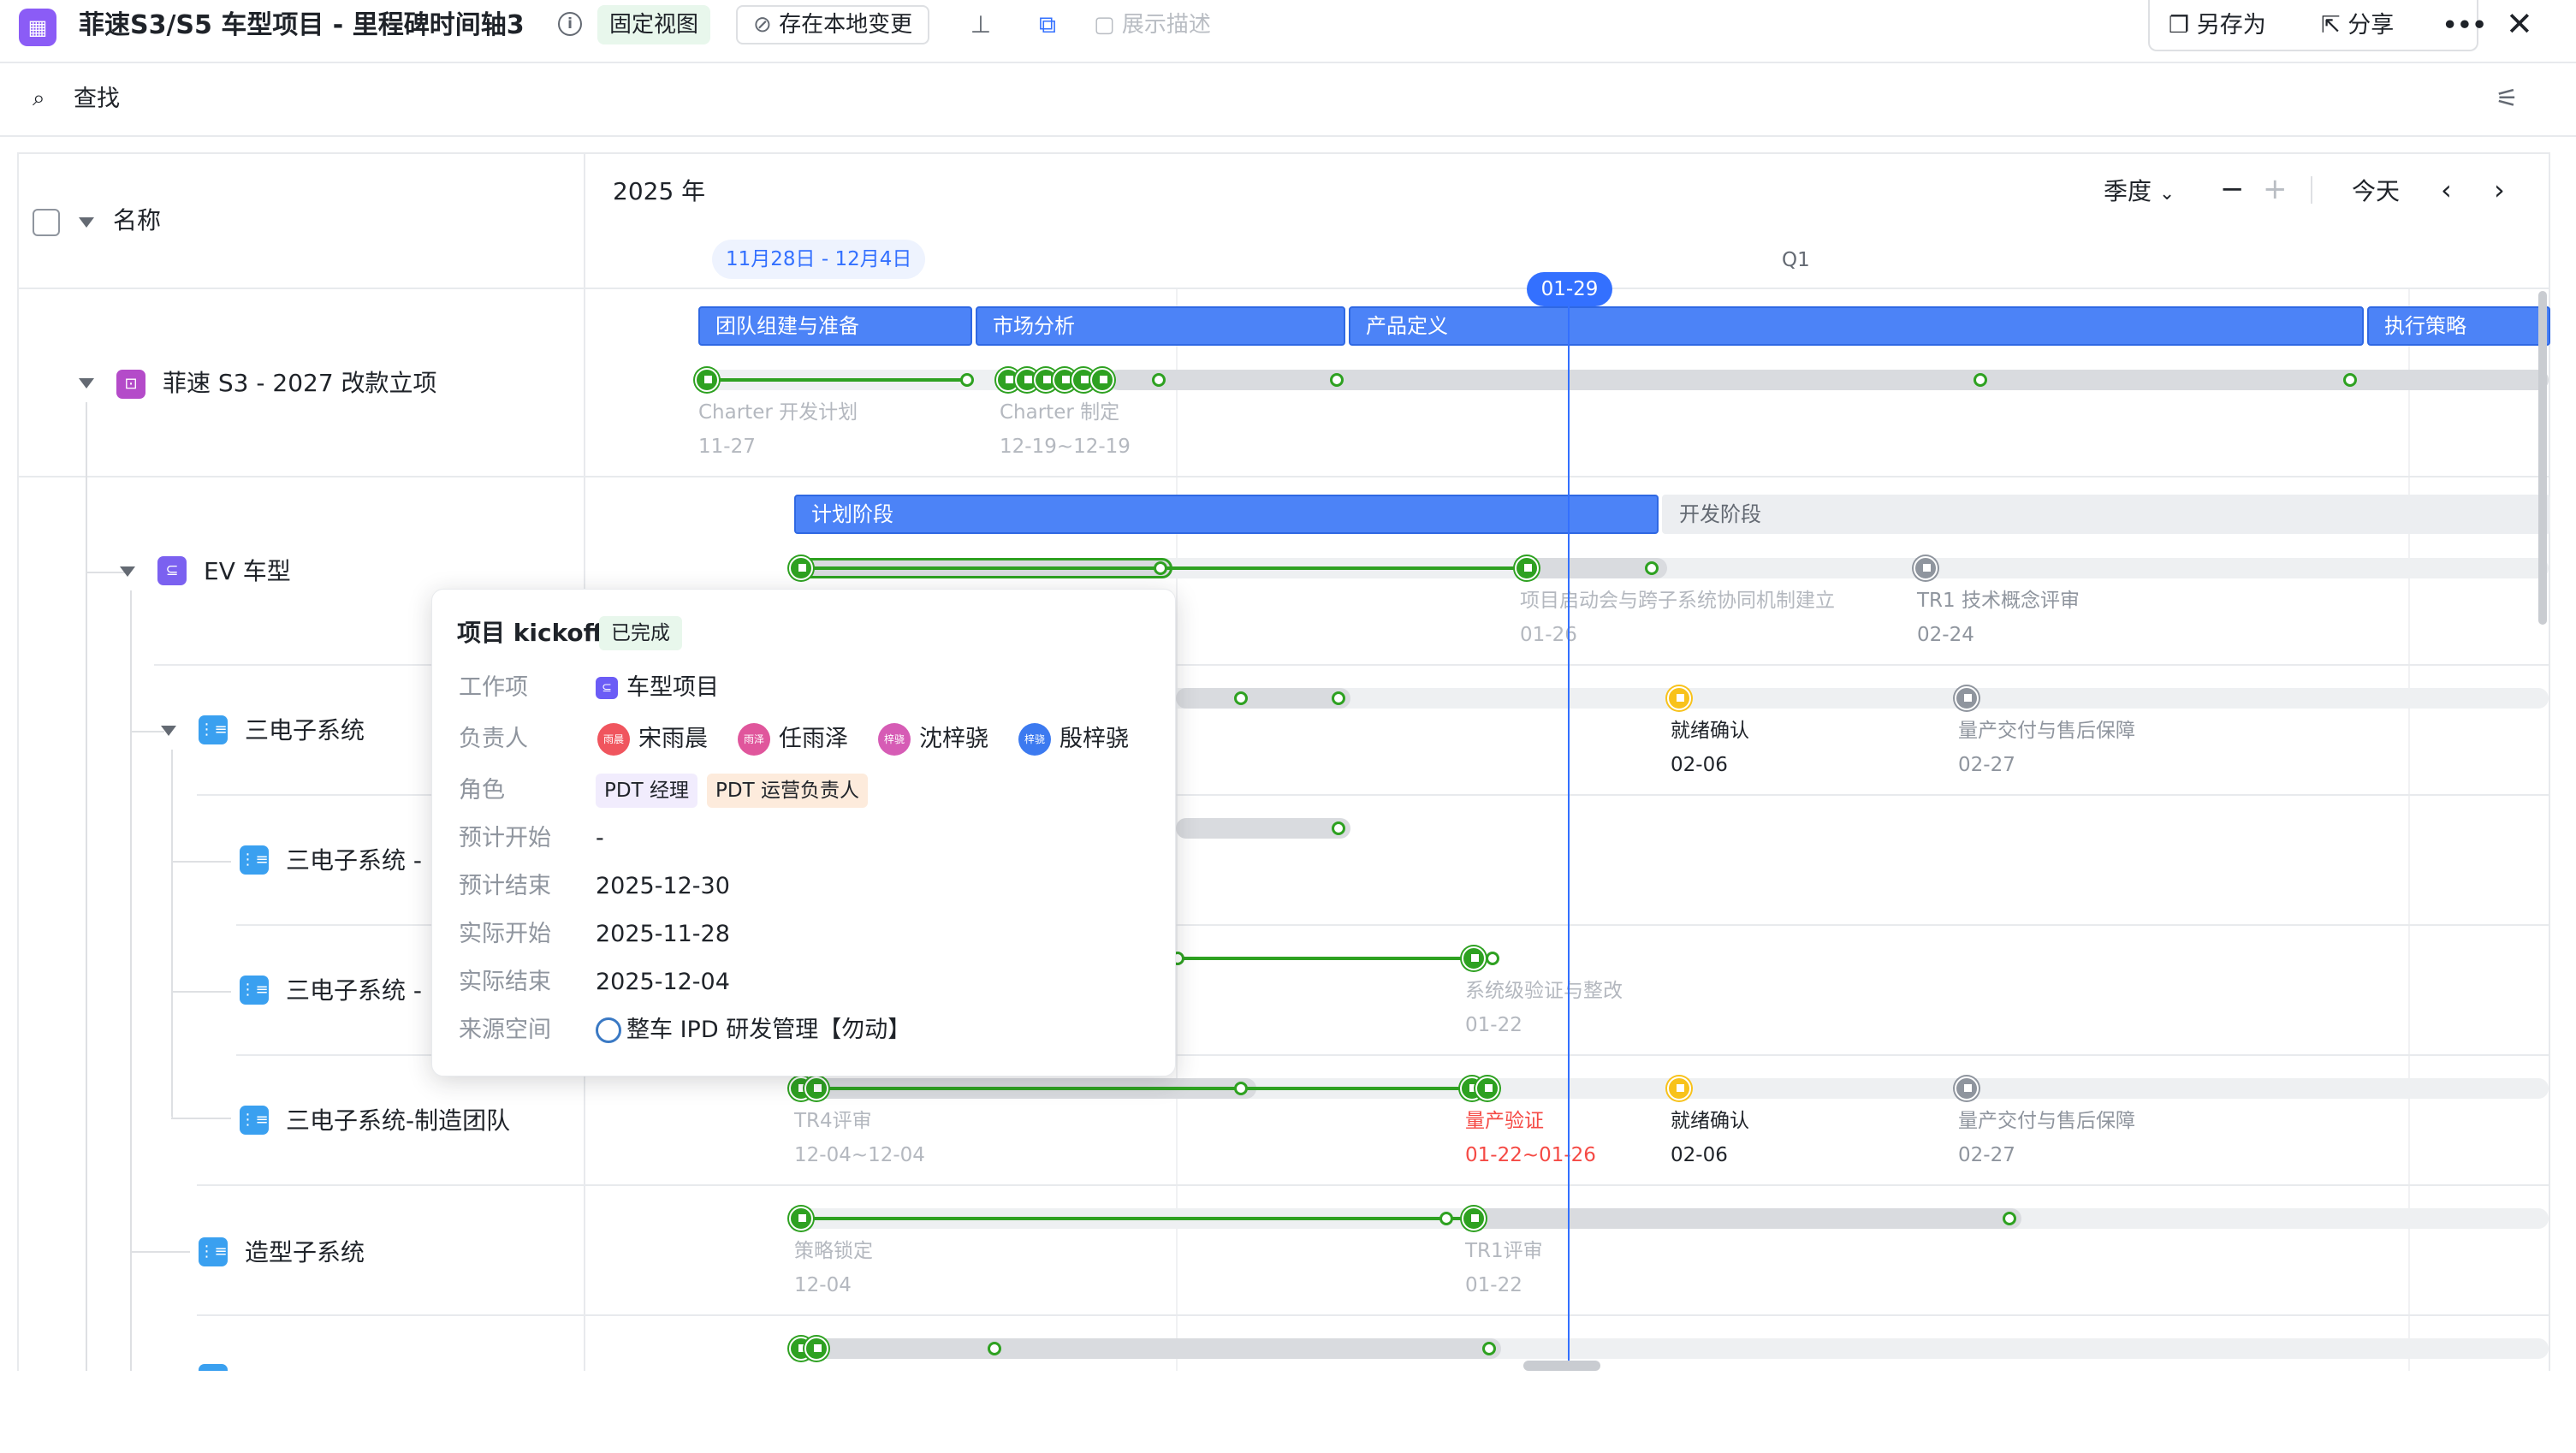 The width and height of the screenshot is (2576, 1453). I want to click on page-title: 菲速S3/S5 车型项目 - 里程碑时间轴3, so click(302, 25).